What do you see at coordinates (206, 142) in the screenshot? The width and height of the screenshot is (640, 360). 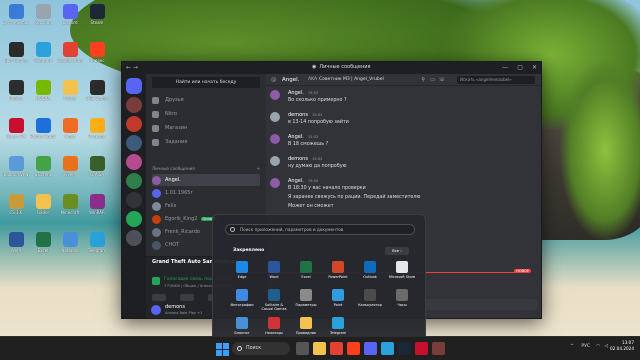 I see `nav-item: Задания` at bounding box center [206, 142].